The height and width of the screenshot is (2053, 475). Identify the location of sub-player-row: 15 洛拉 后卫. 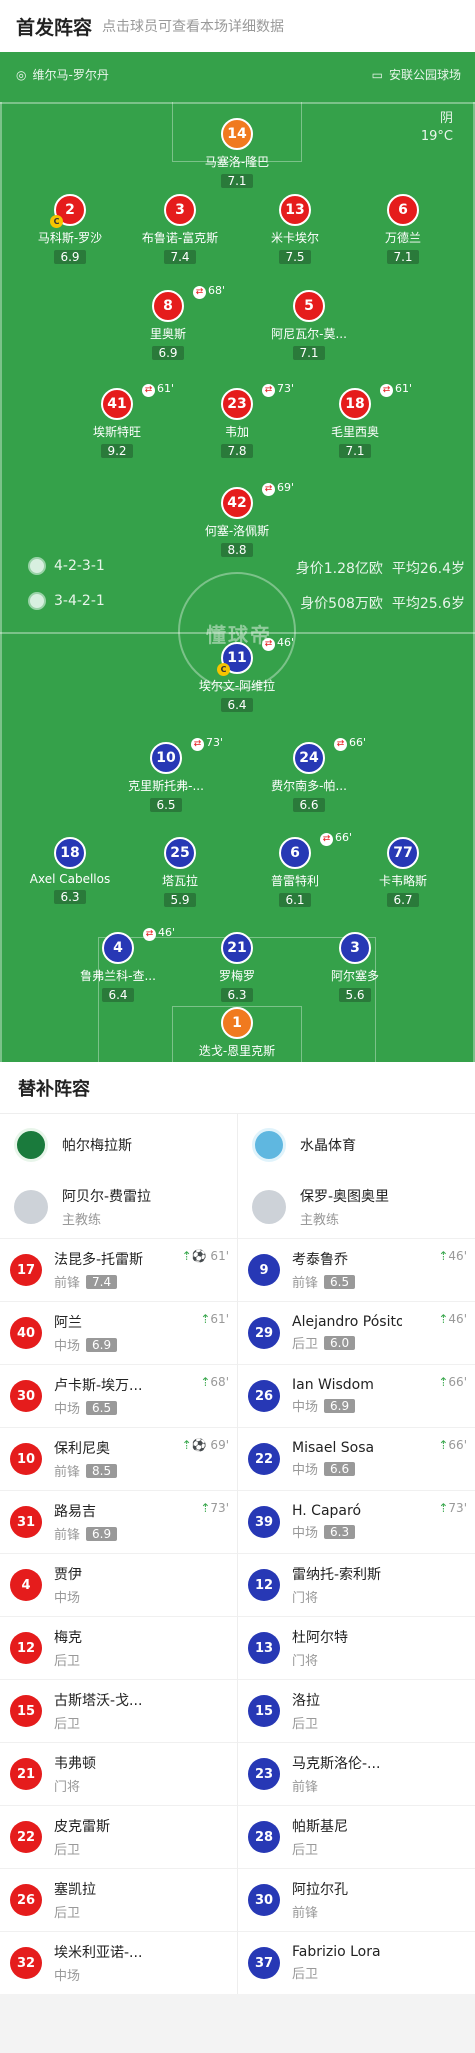
(356, 1710).